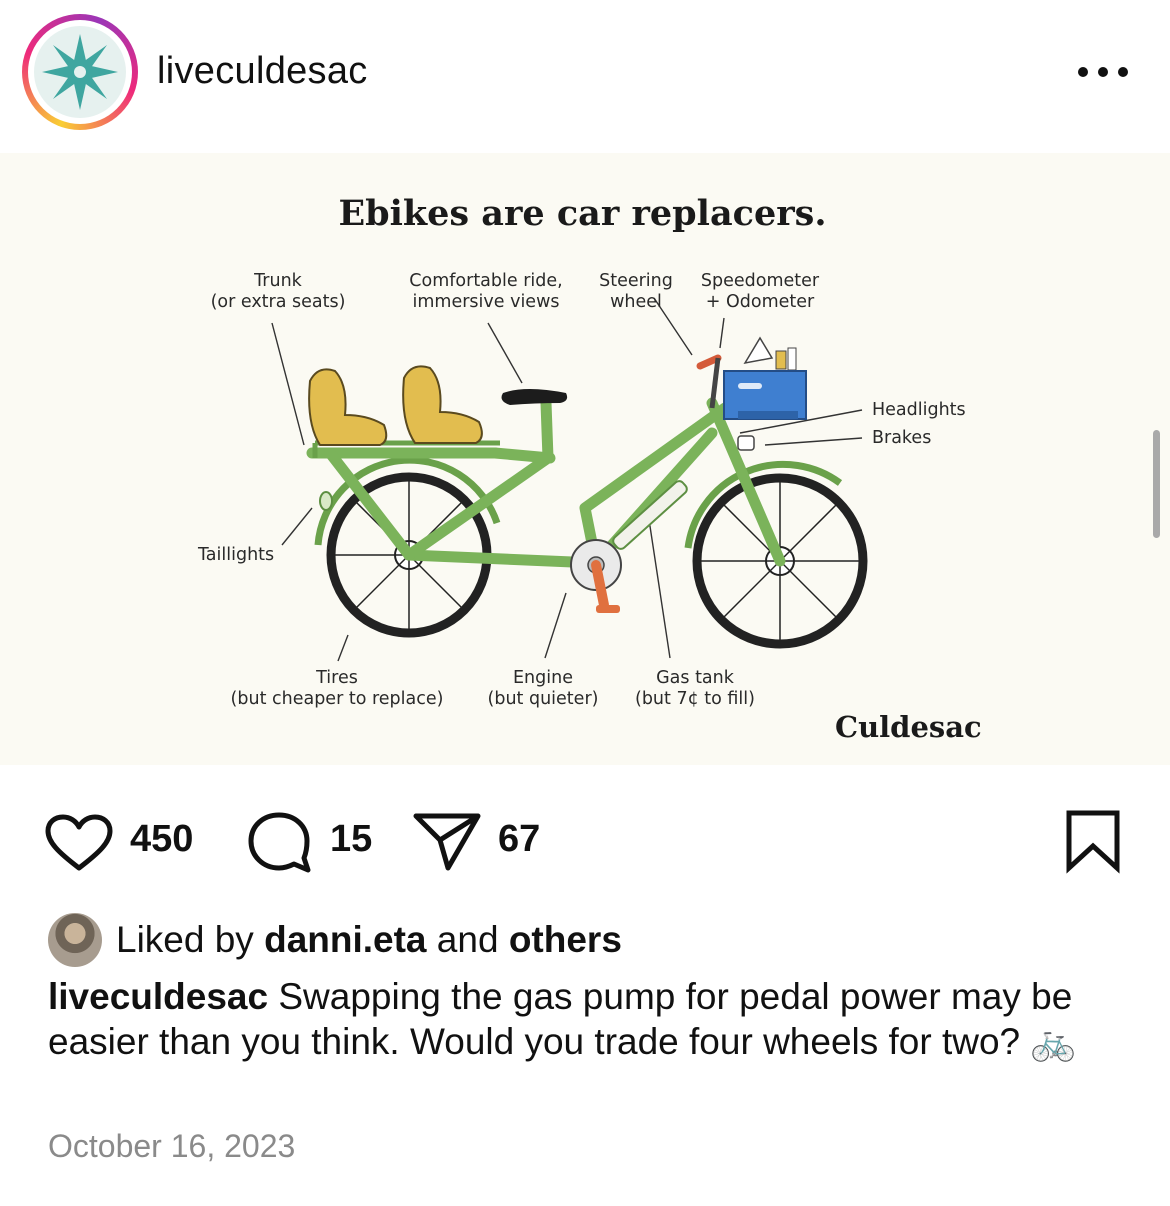 This screenshot has width=1170, height=1206. Describe the element at coordinates (279, 843) in the screenshot. I see `comment-icon` at that location.